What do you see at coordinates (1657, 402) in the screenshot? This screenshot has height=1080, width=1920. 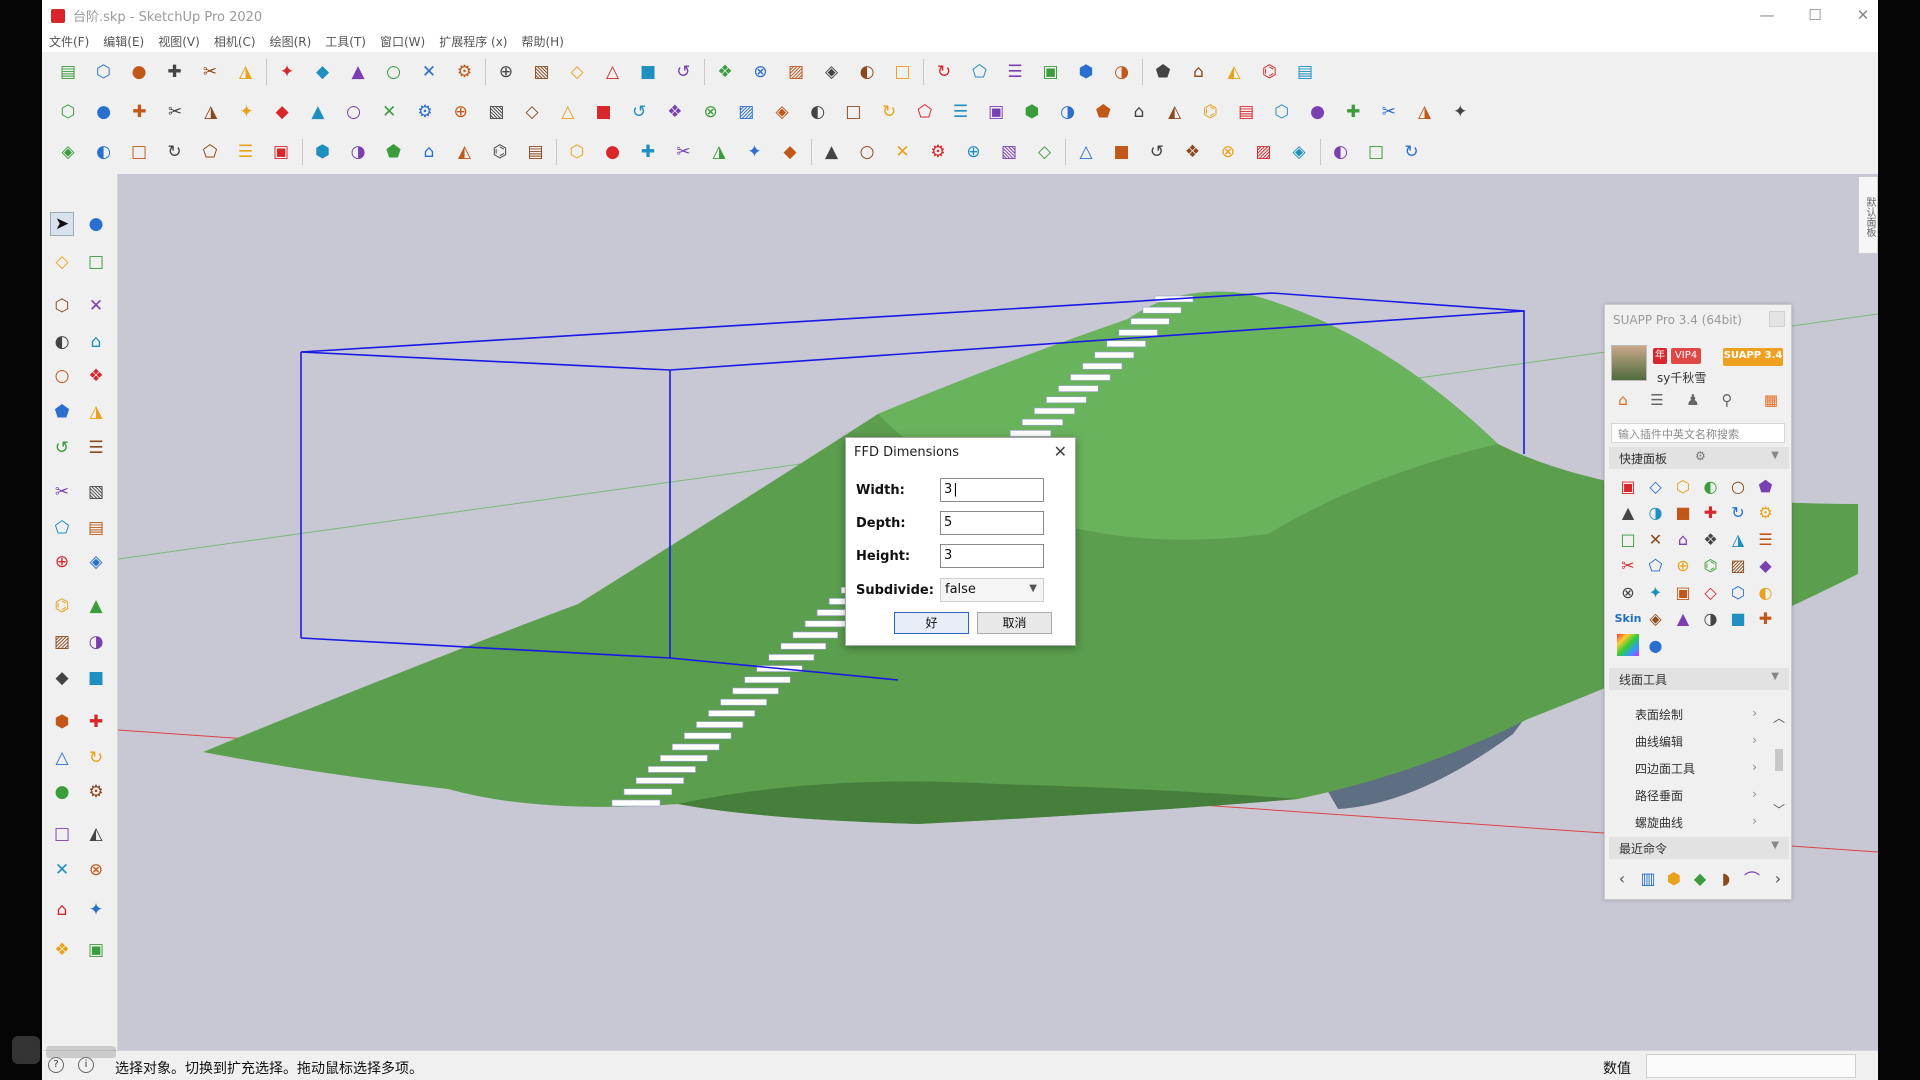 I see `list-icon: ☰` at bounding box center [1657, 402].